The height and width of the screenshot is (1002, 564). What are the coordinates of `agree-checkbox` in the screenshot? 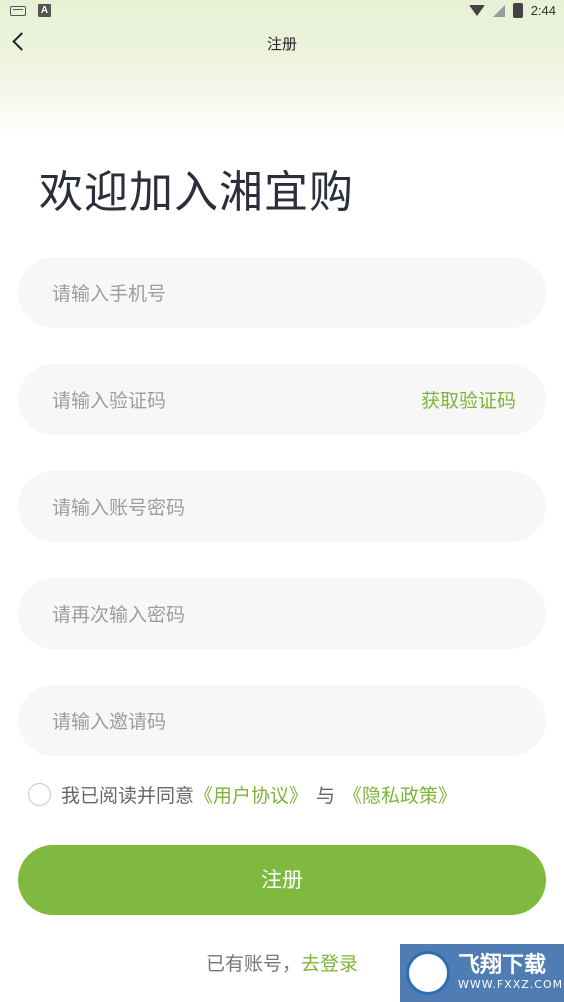 It's located at (39, 794).